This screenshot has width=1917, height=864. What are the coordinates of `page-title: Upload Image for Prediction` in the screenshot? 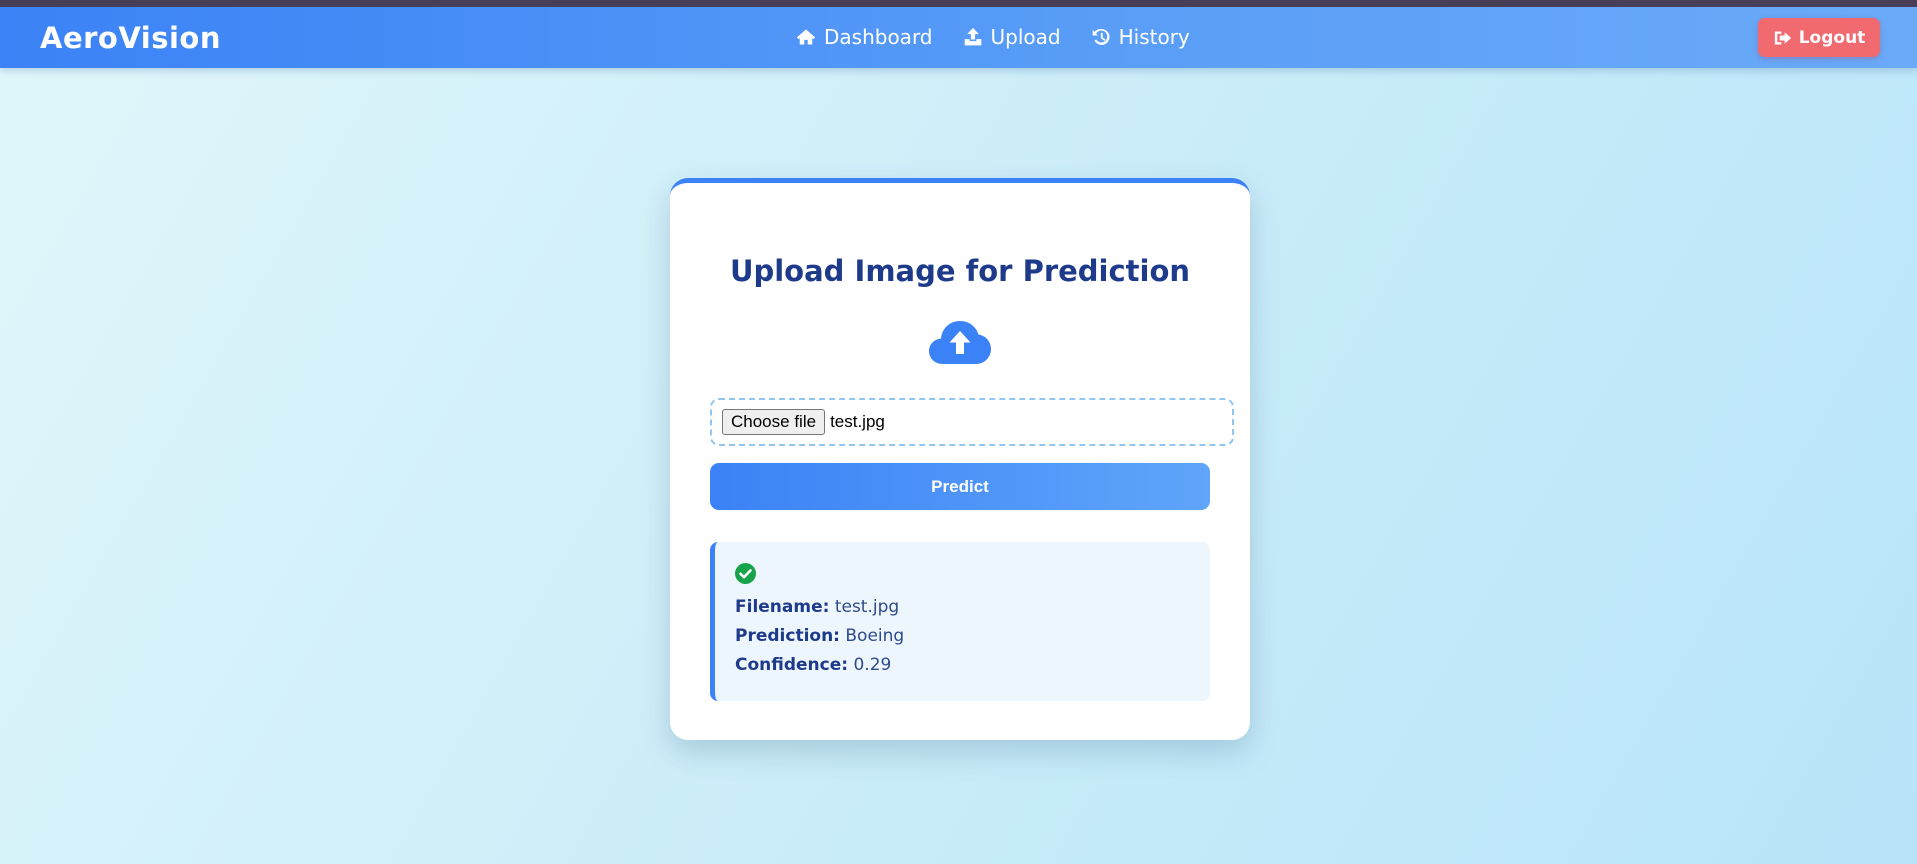 It's located at (960, 271).